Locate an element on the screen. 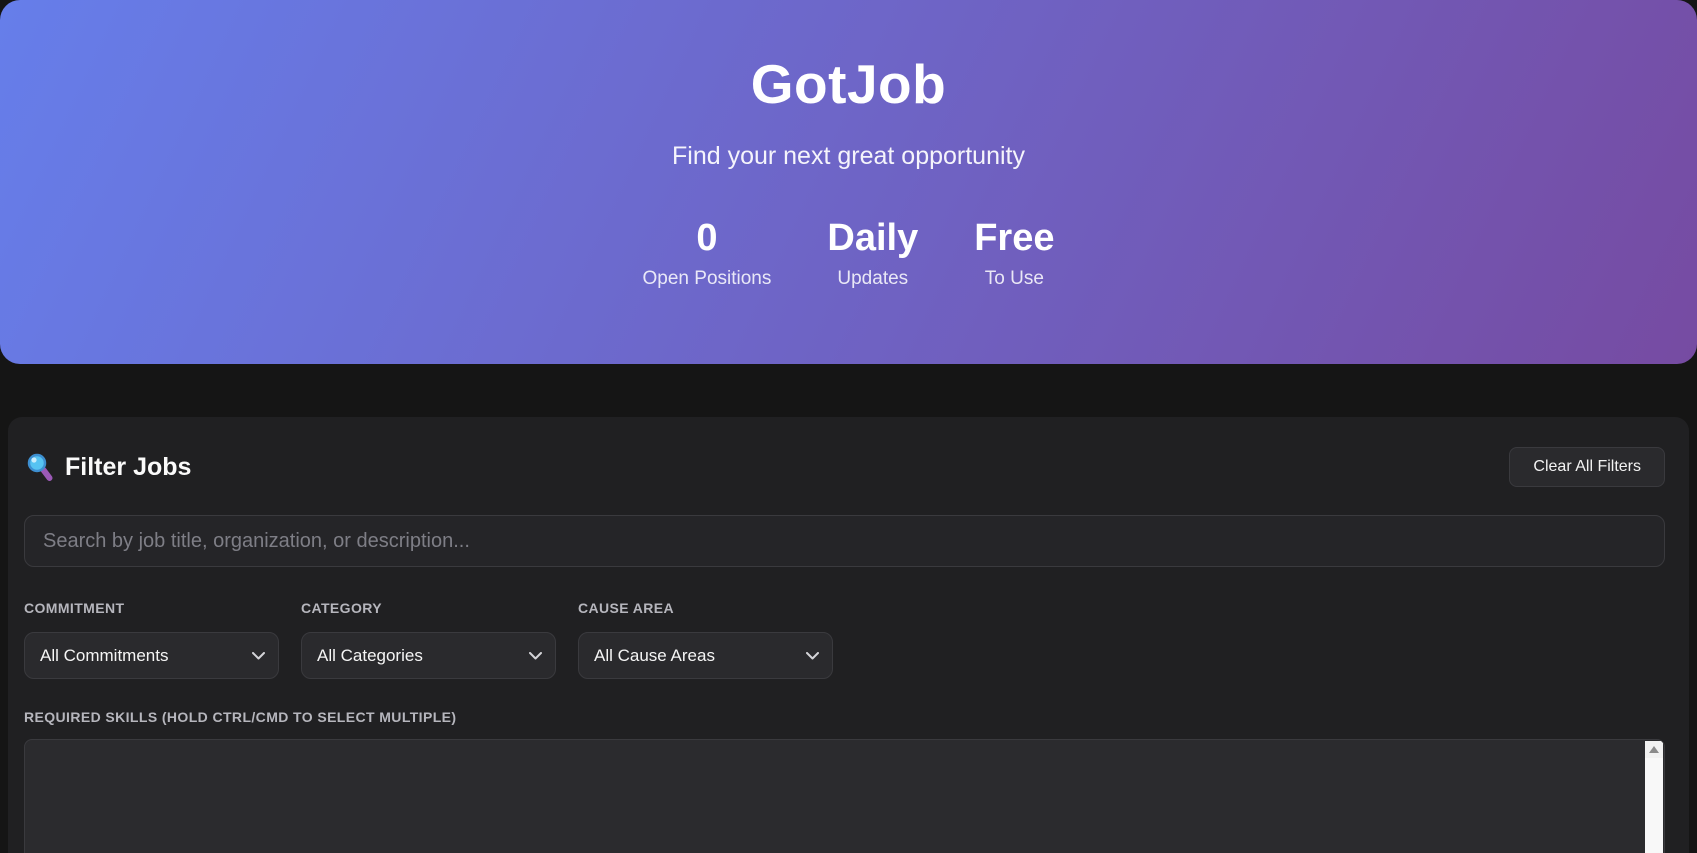 This screenshot has width=1697, height=853. commitment-select-wrap: All Commitments is located at coordinates (151, 655).